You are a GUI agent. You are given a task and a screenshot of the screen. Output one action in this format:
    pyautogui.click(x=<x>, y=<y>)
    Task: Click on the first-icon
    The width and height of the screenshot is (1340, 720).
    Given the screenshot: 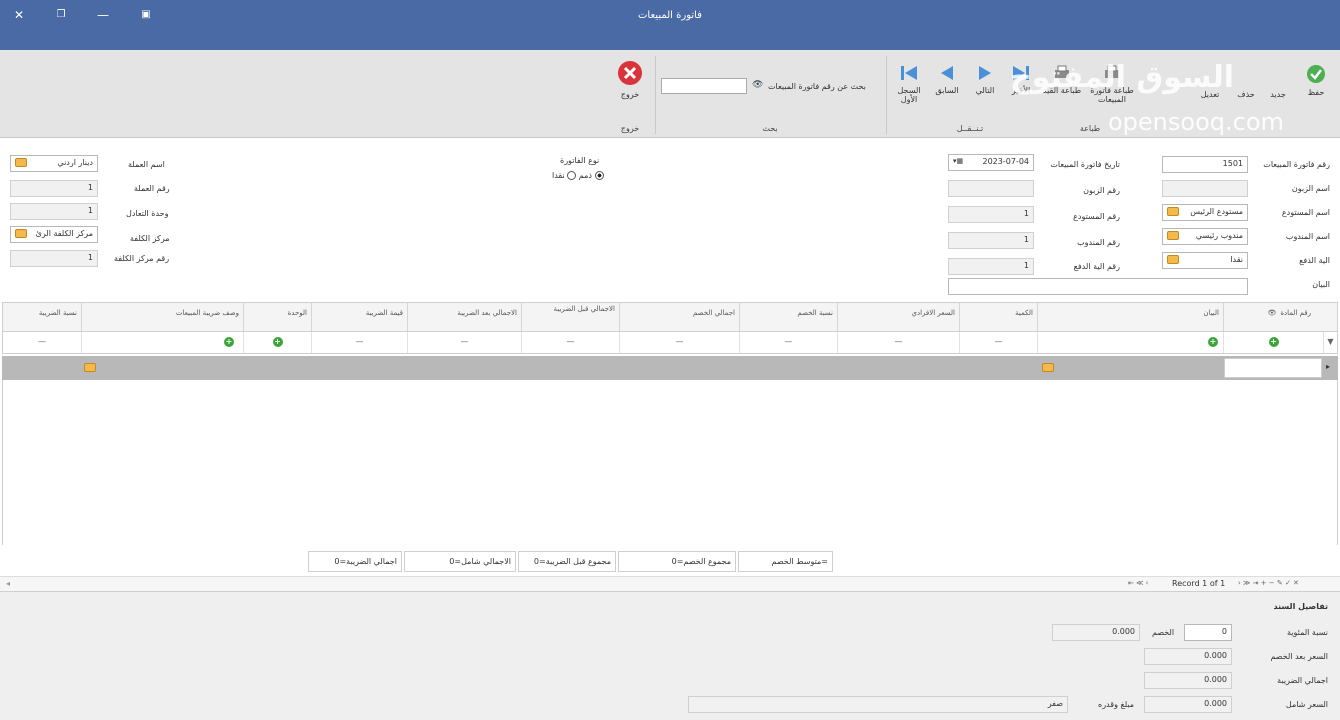 What is the action you would take?
    pyautogui.click(x=909, y=73)
    